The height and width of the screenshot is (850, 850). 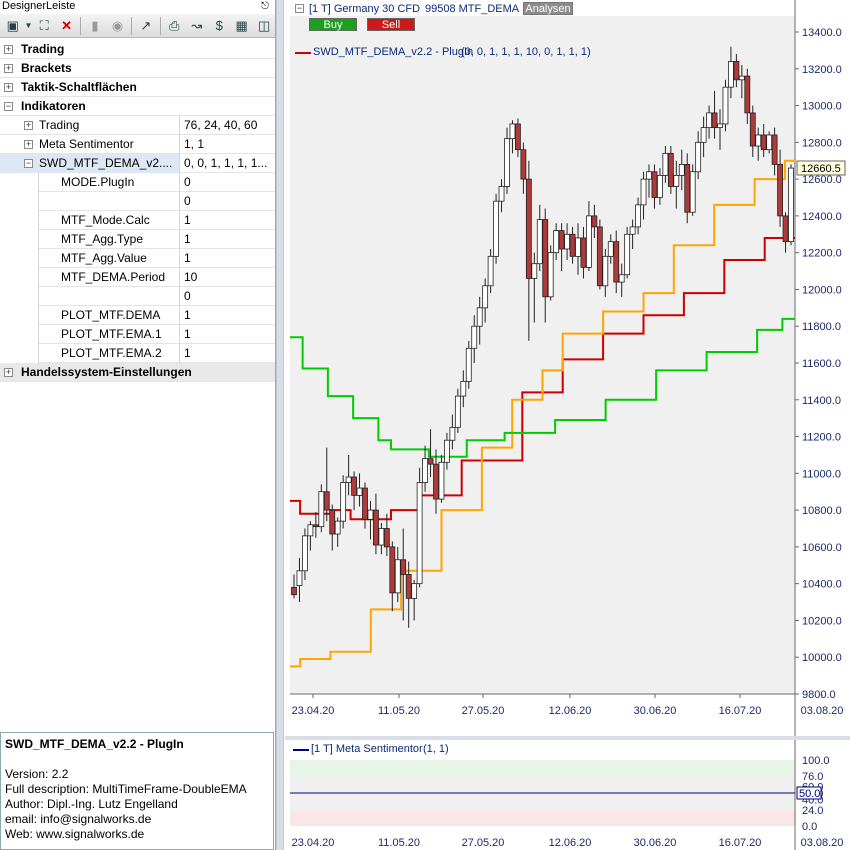 What do you see at coordinates (137, 334) in the screenshot?
I see `param-row: PLOT_MTF.EMA.1 1` at bounding box center [137, 334].